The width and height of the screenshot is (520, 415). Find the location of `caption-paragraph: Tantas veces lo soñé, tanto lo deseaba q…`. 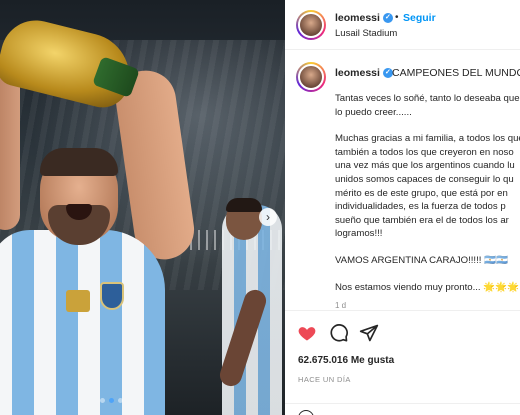

caption-paragraph: Tantas veces lo soñé, tanto lo deseaba q… is located at coordinates (427, 105).